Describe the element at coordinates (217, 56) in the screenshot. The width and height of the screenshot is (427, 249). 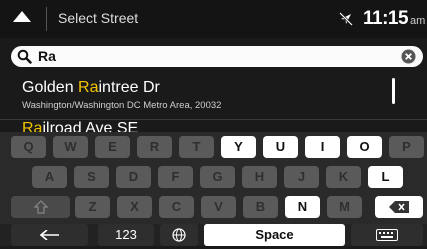
I see `search-field: Ra` at that location.